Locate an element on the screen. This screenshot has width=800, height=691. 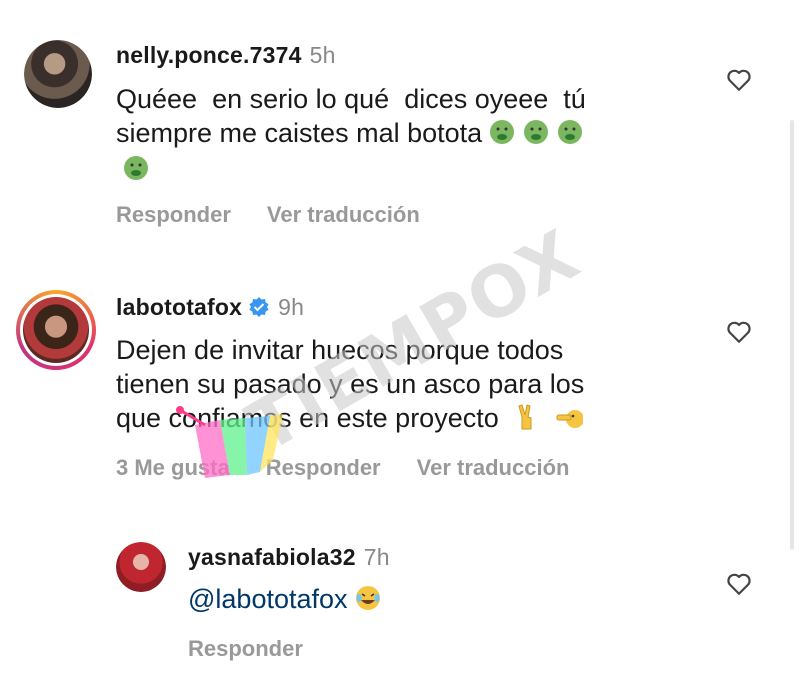
comment-text: @labototafox is located at coordinates (285, 599).